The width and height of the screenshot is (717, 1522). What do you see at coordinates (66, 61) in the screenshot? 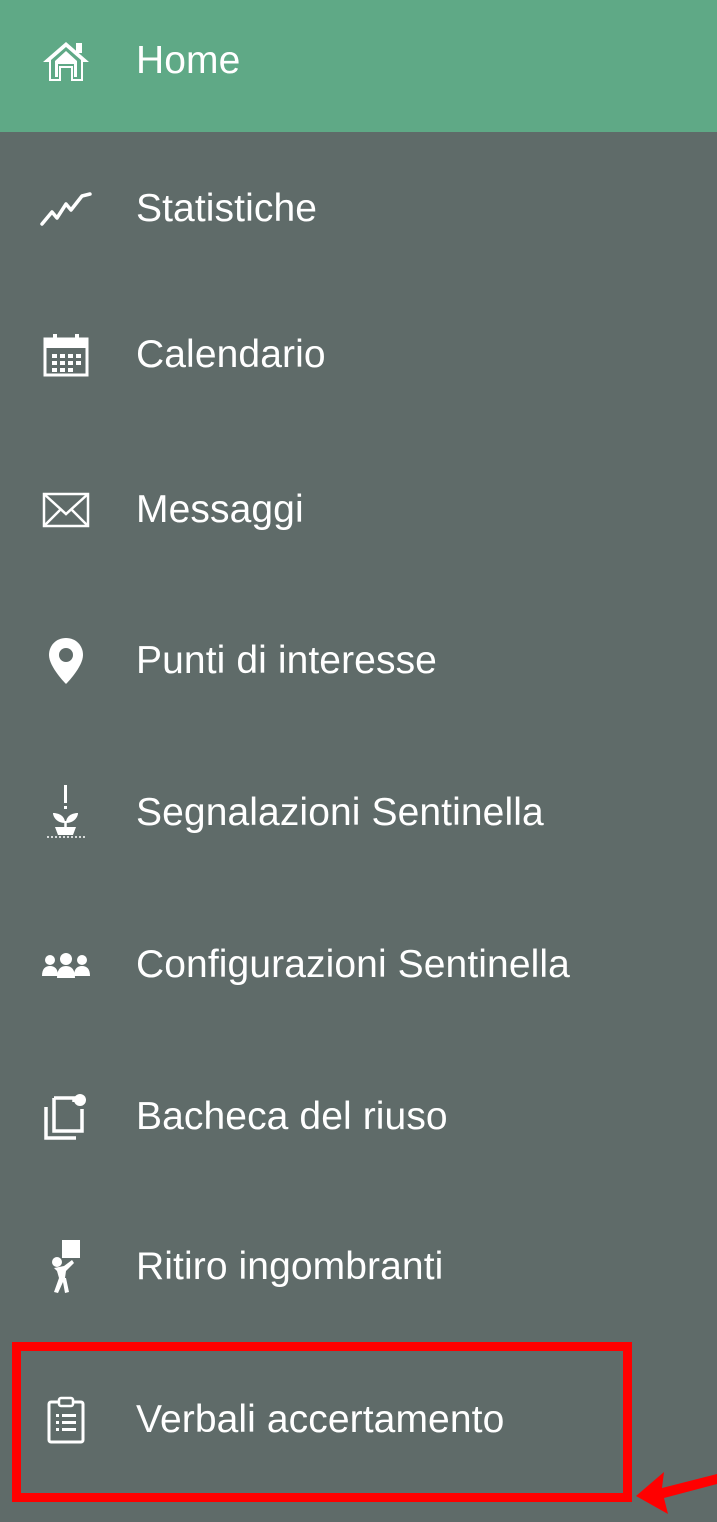
I see `home-icon` at bounding box center [66, 61].